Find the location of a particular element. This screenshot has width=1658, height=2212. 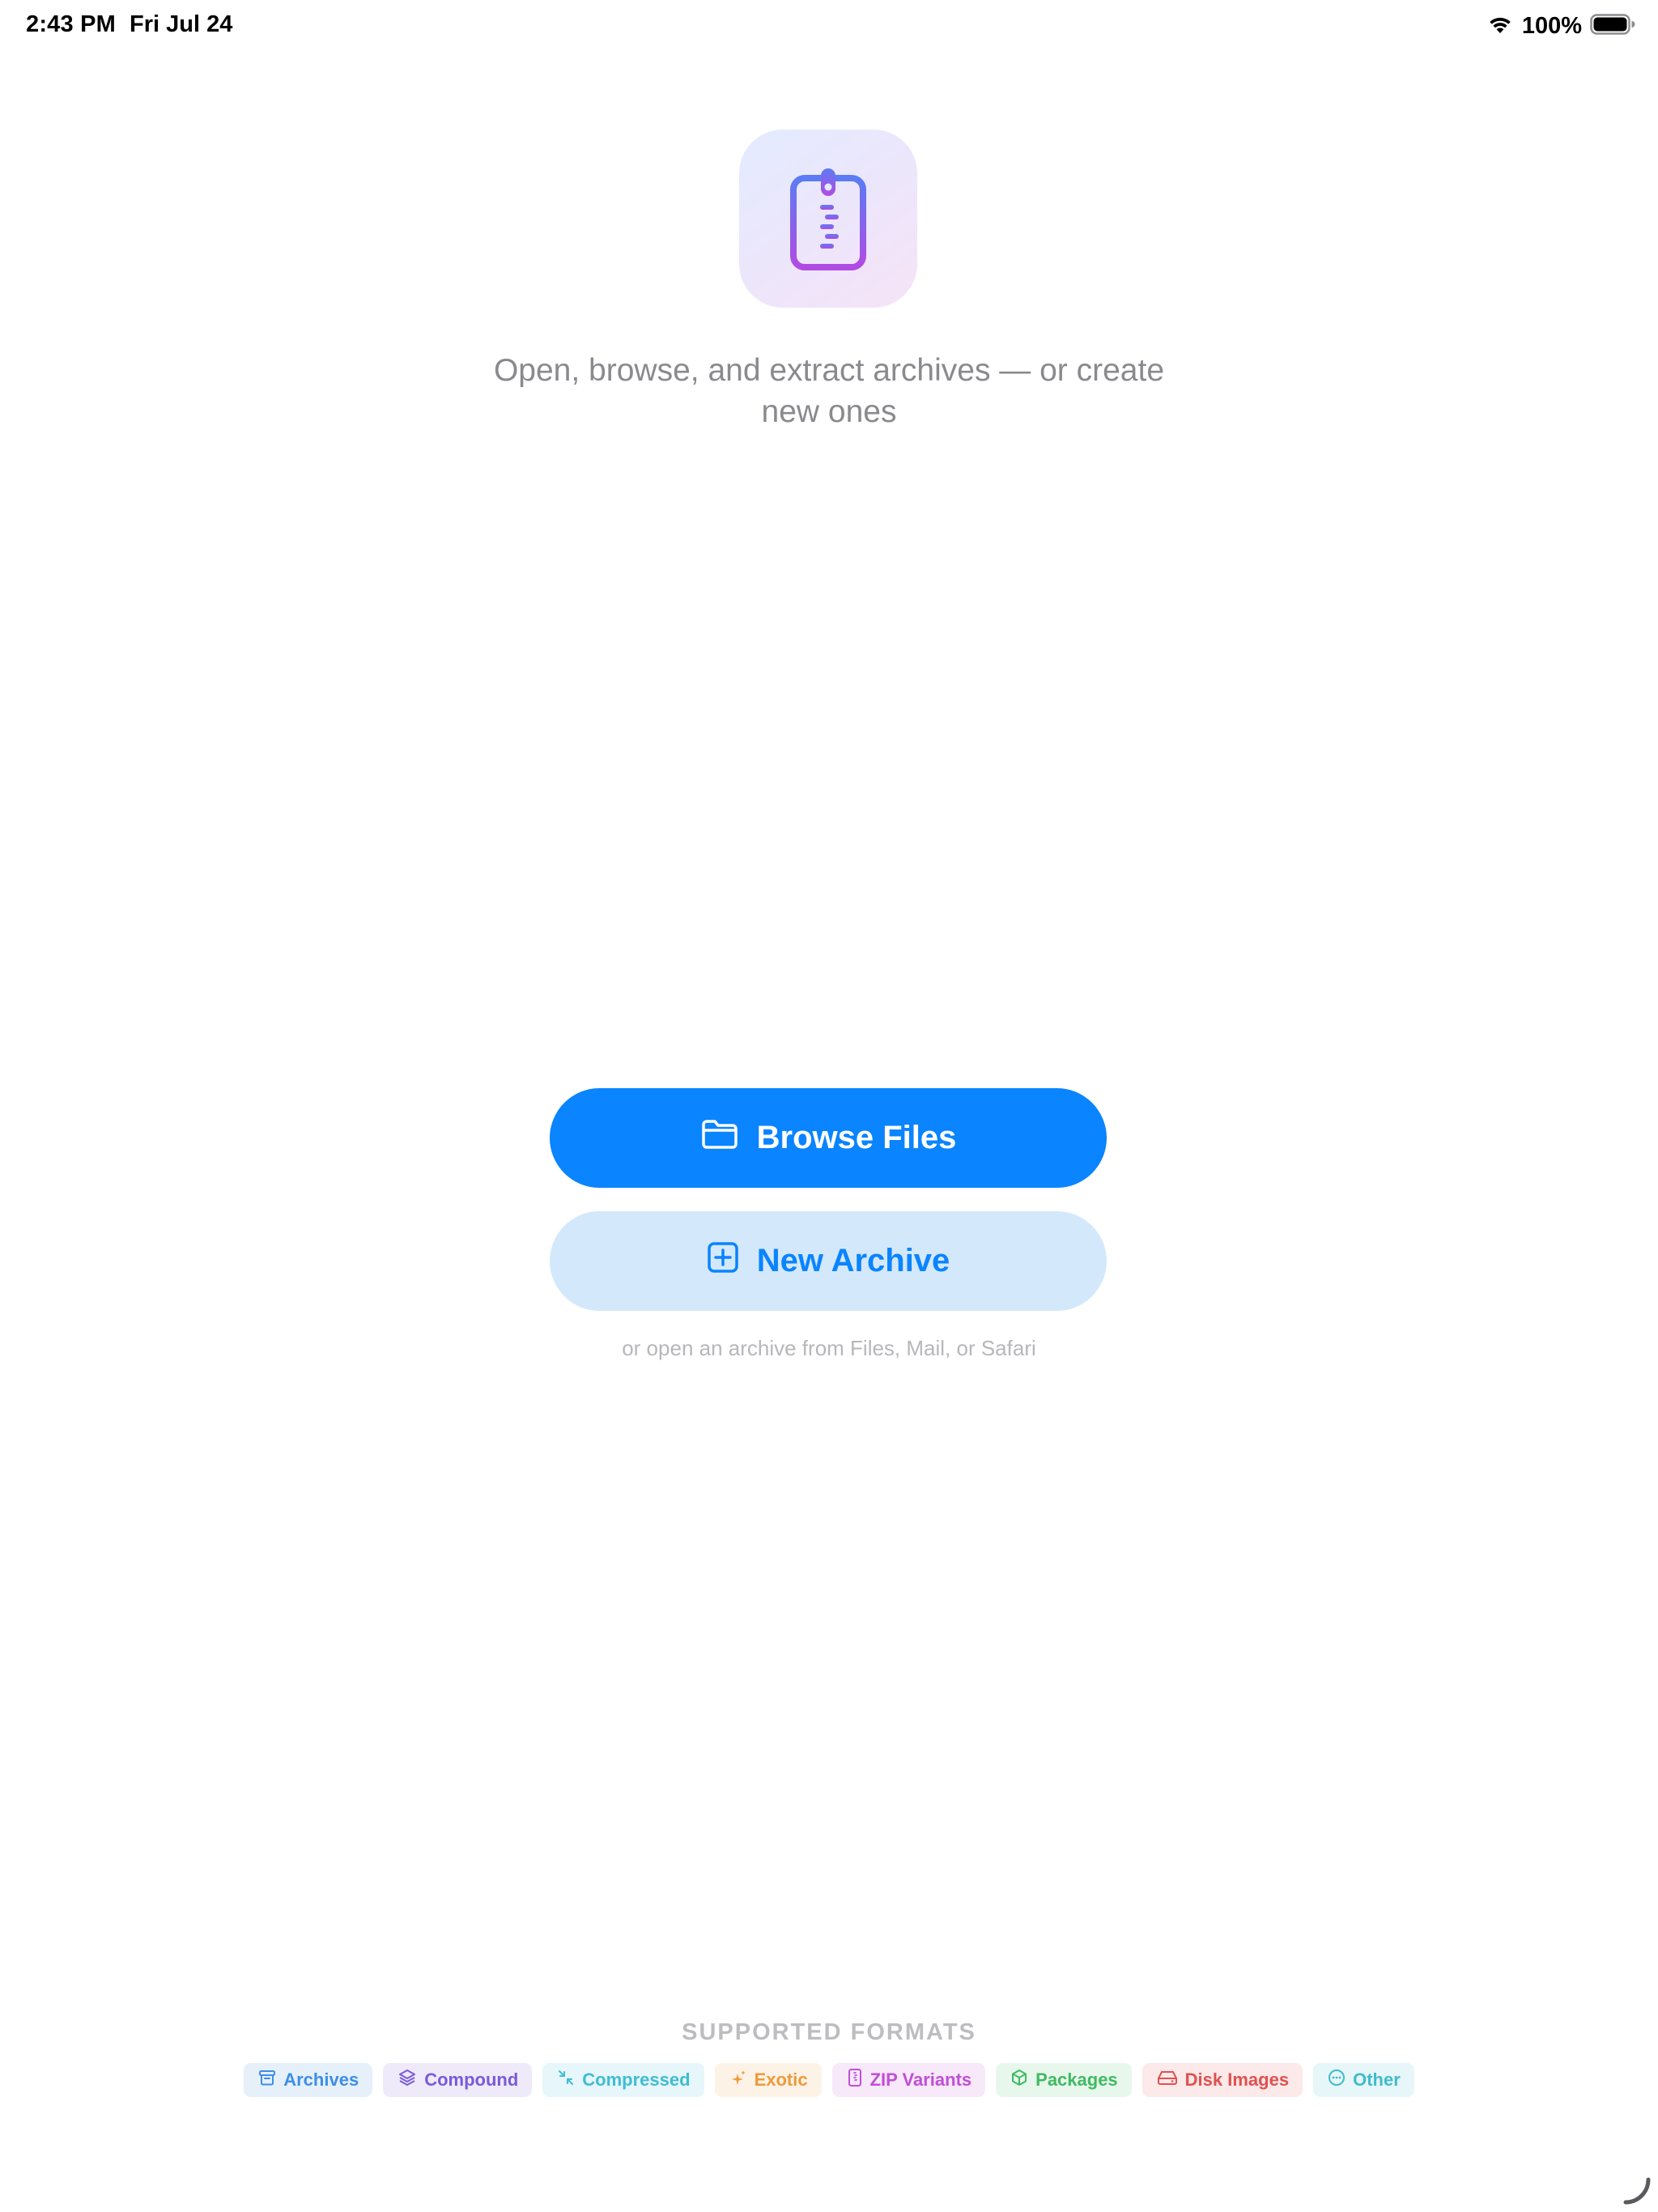

chip-compressed: Compressed is located at coordinates (623, 2080).